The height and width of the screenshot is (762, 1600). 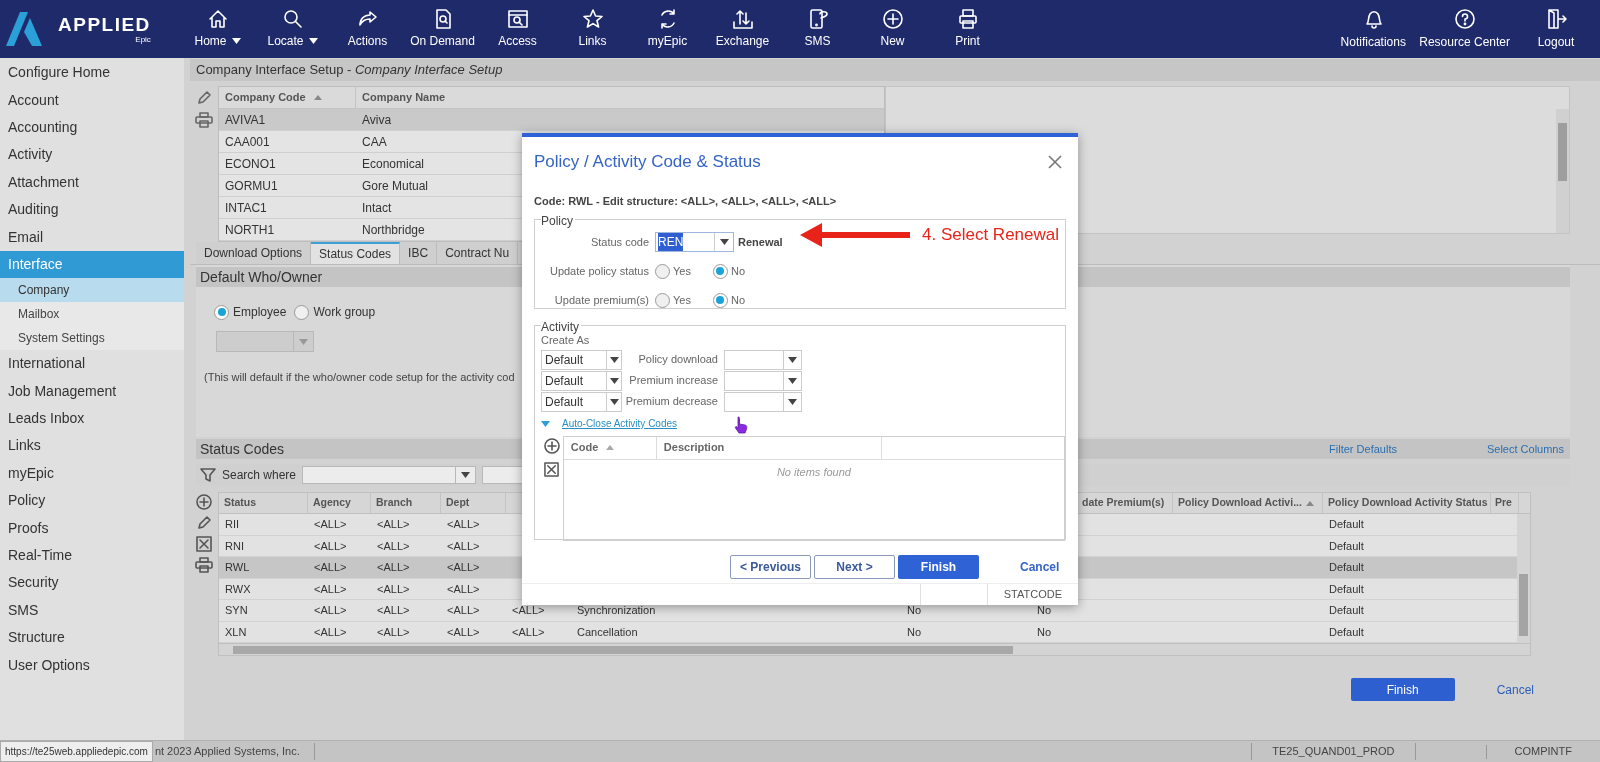 What do you see at coordinates (261, 277) in the screenshot?
I see `section-title: Default Who/Owner` at bounding box center [261, 277].